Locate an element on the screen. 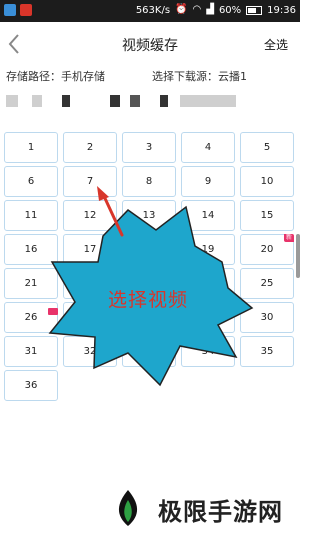  episode-cell: 14 is located at coordinates (208, 215).